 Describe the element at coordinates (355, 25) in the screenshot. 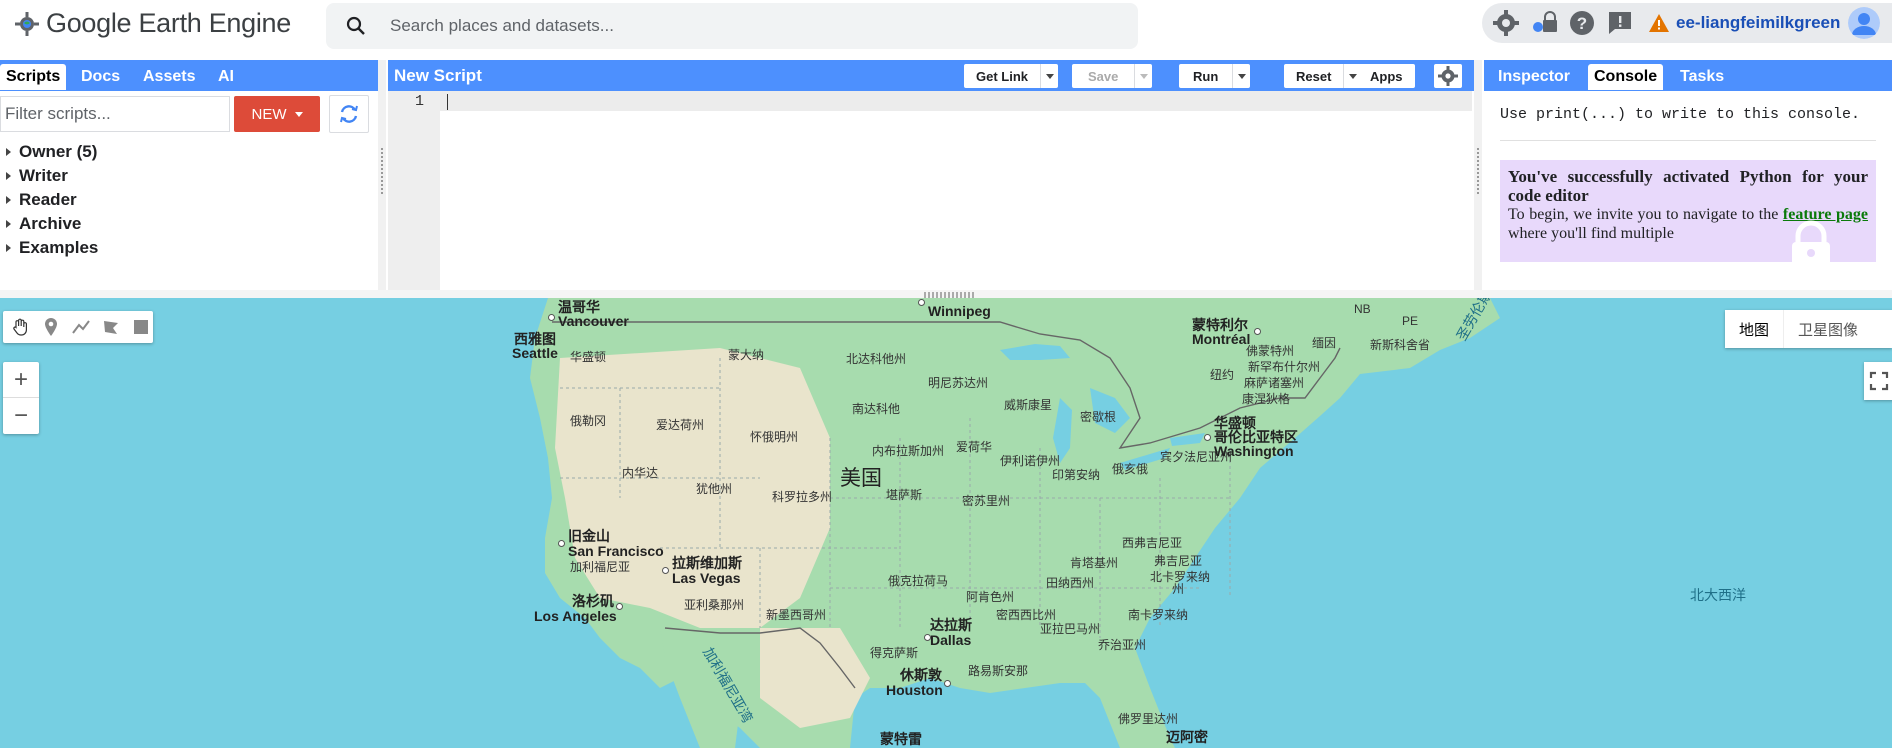

I see `search-icon` at that location.